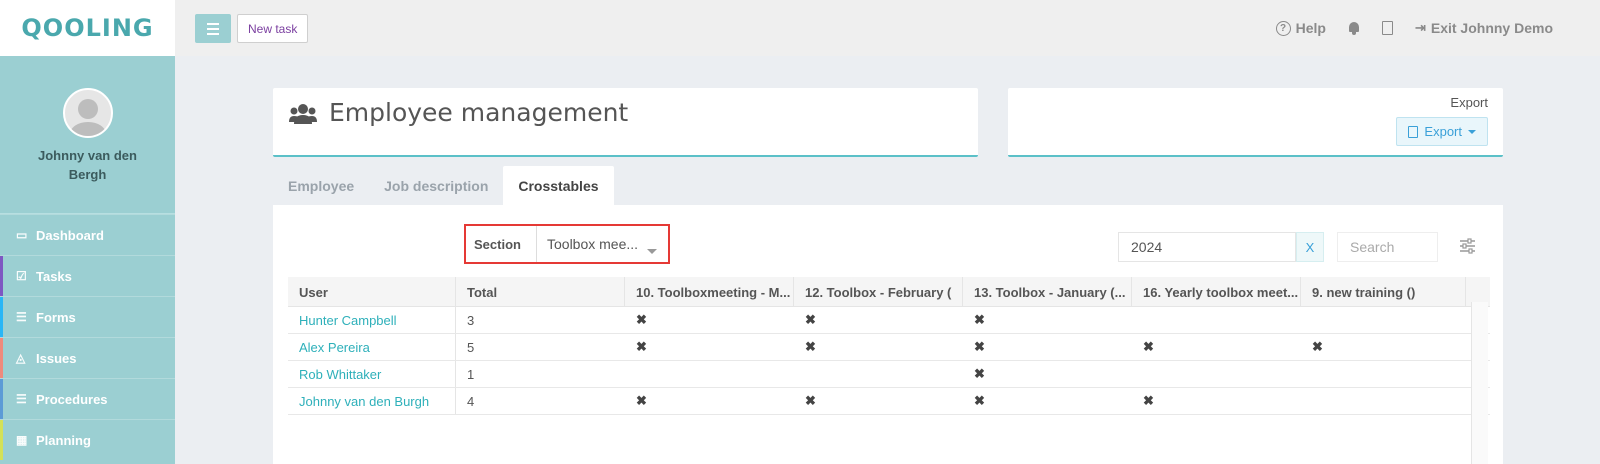  I want to click on sidebar-item-label: Procedures, so click(72, 399).